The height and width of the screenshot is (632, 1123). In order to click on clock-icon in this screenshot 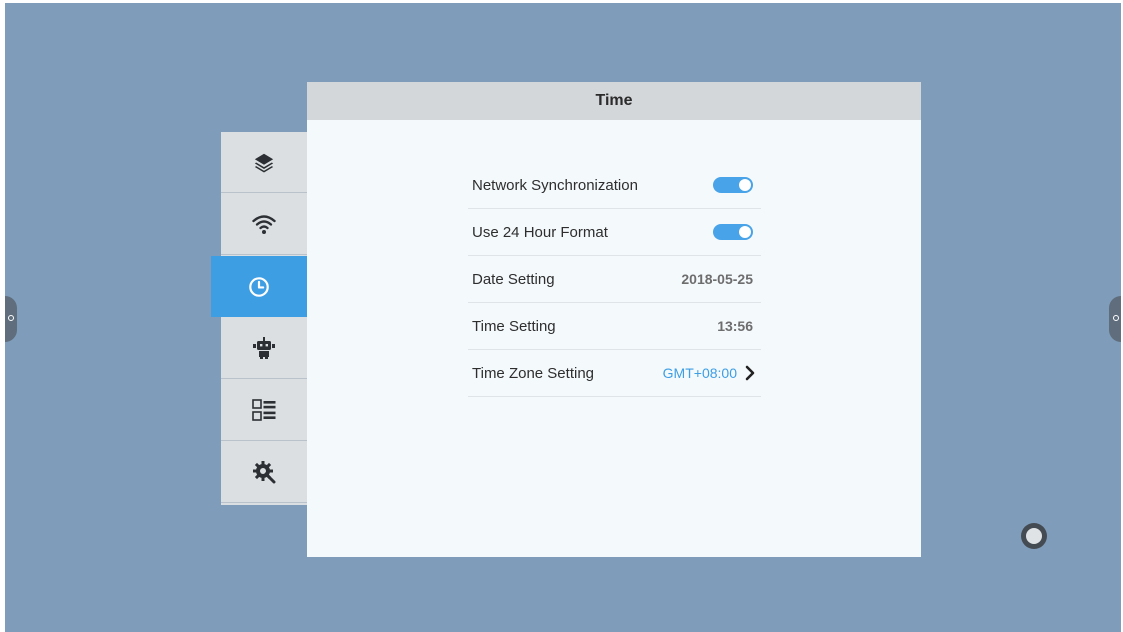, I will do `click(259, 286)`.